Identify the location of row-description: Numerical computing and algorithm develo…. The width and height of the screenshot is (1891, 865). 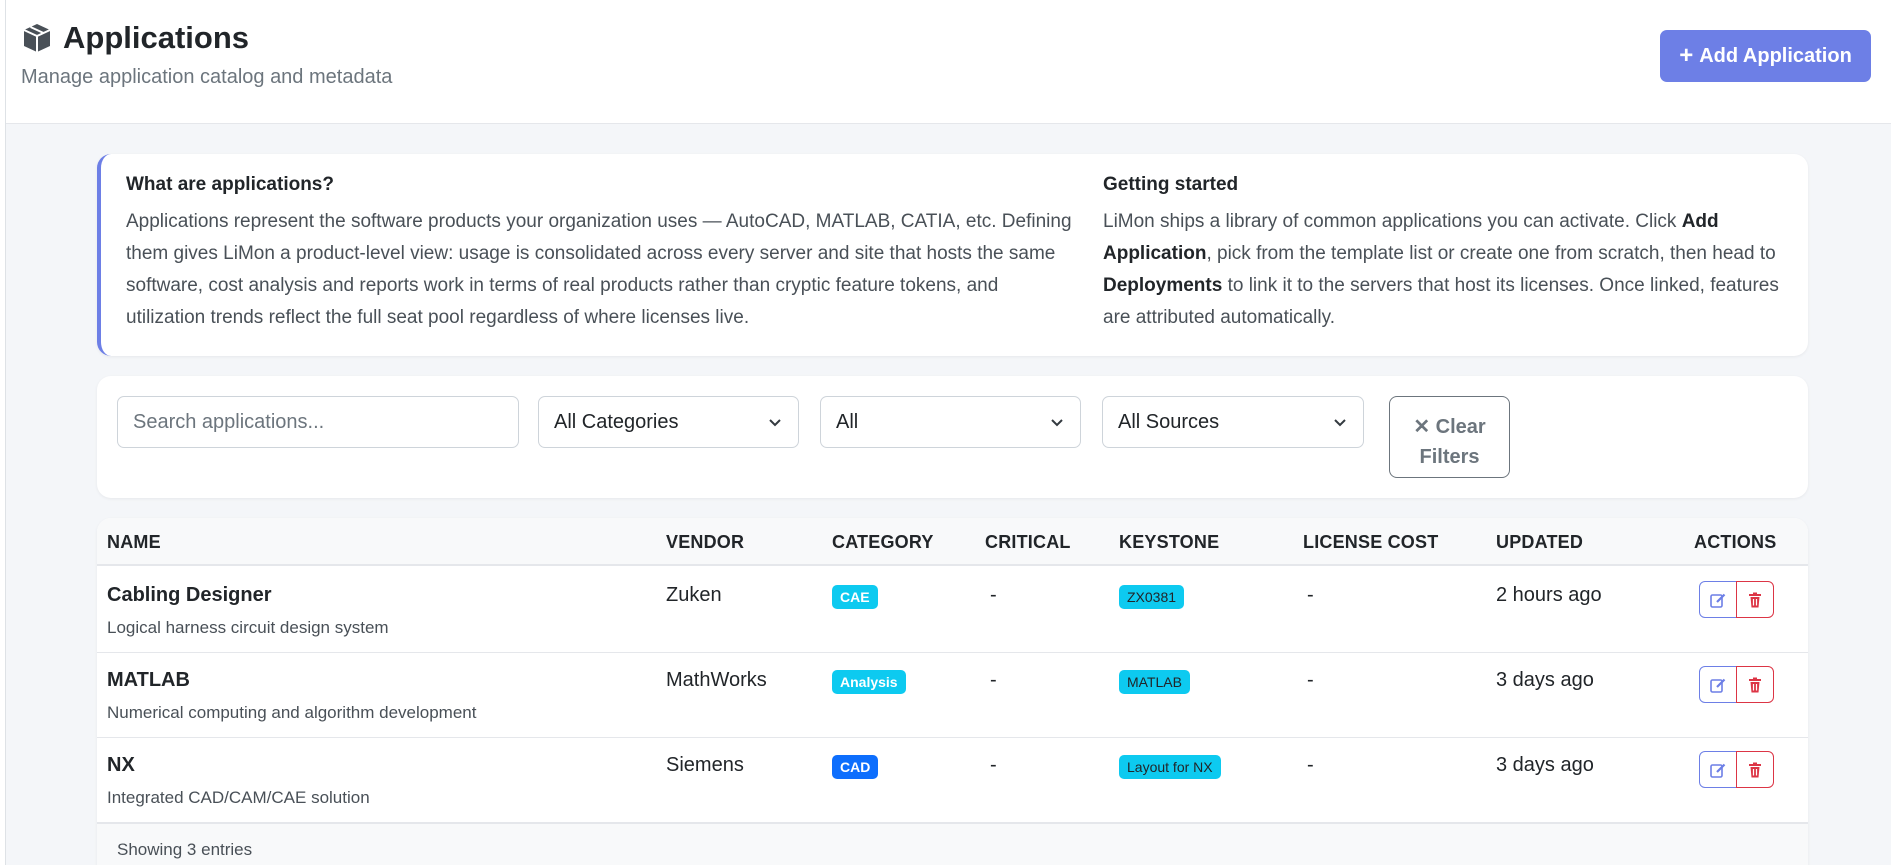
(292, 712).